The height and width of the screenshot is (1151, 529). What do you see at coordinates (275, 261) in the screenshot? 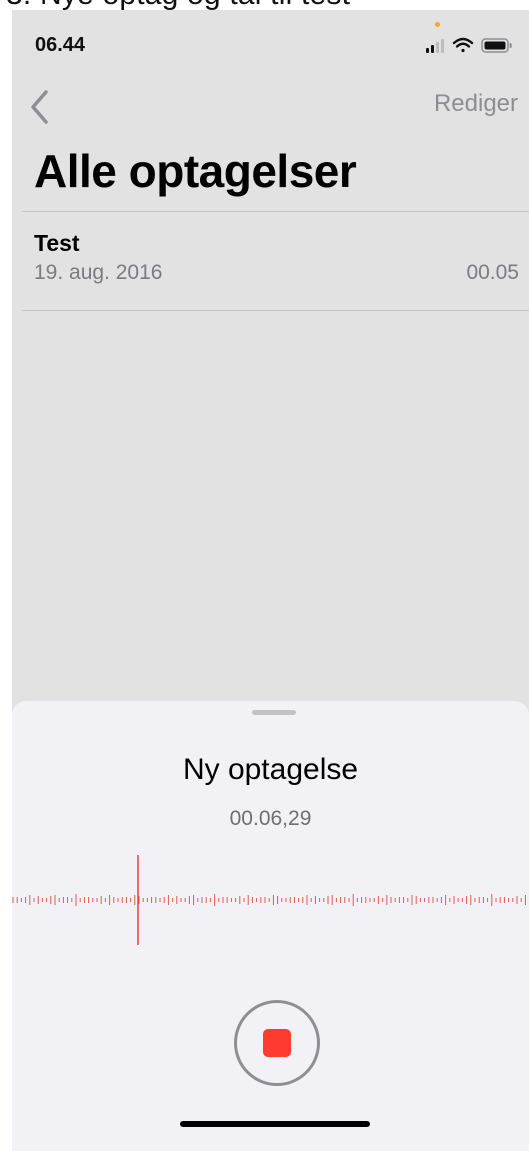
I see `recording-list-item: Test 19. aug. 2016 00.05` at bounding box center [275, 261].